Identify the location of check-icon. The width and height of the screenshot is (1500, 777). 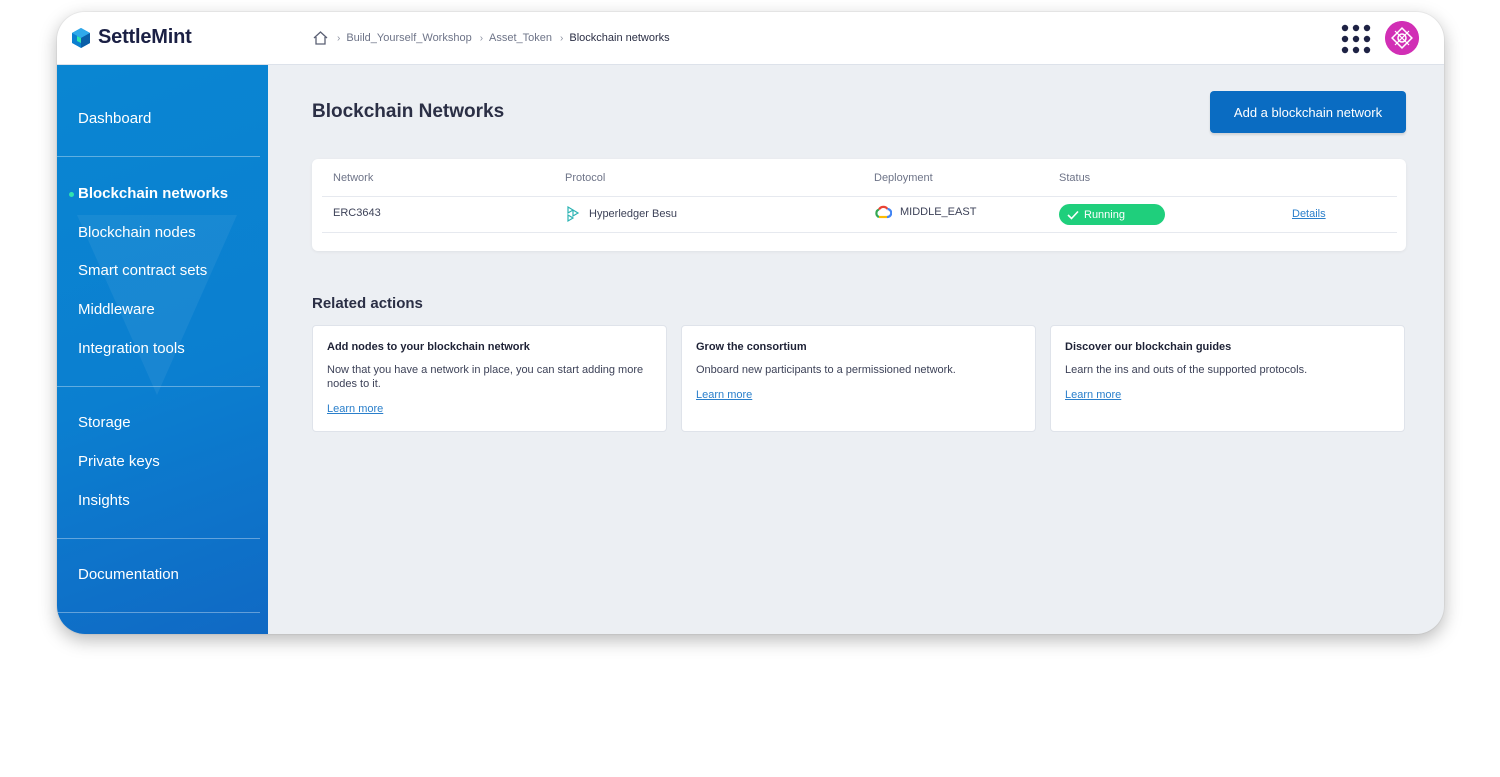
(1073, 215).